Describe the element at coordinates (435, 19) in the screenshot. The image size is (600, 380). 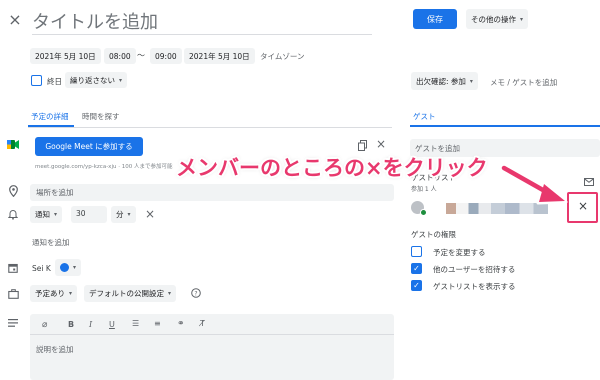
I see `save-button: 保存` at that location.